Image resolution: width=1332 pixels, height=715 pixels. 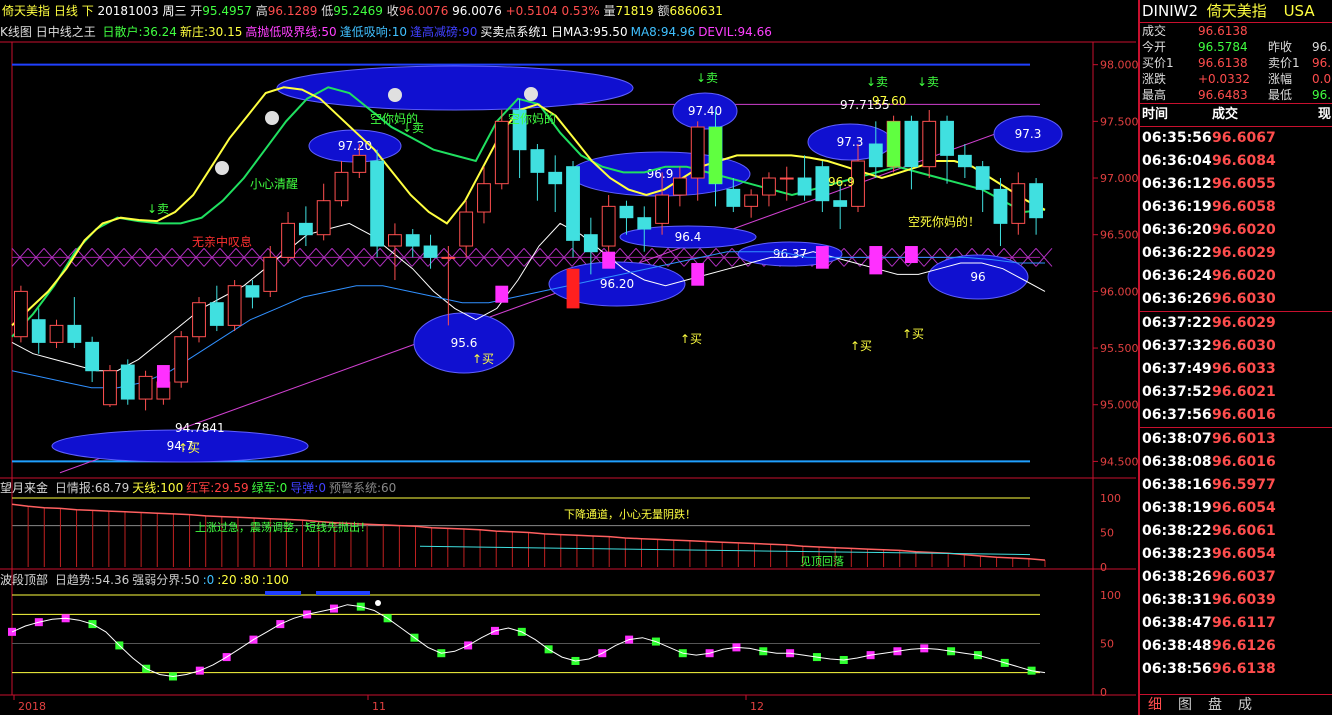 I want to click on tick-row: 06:38:56 96.6138, so click(x=1236, y=669).